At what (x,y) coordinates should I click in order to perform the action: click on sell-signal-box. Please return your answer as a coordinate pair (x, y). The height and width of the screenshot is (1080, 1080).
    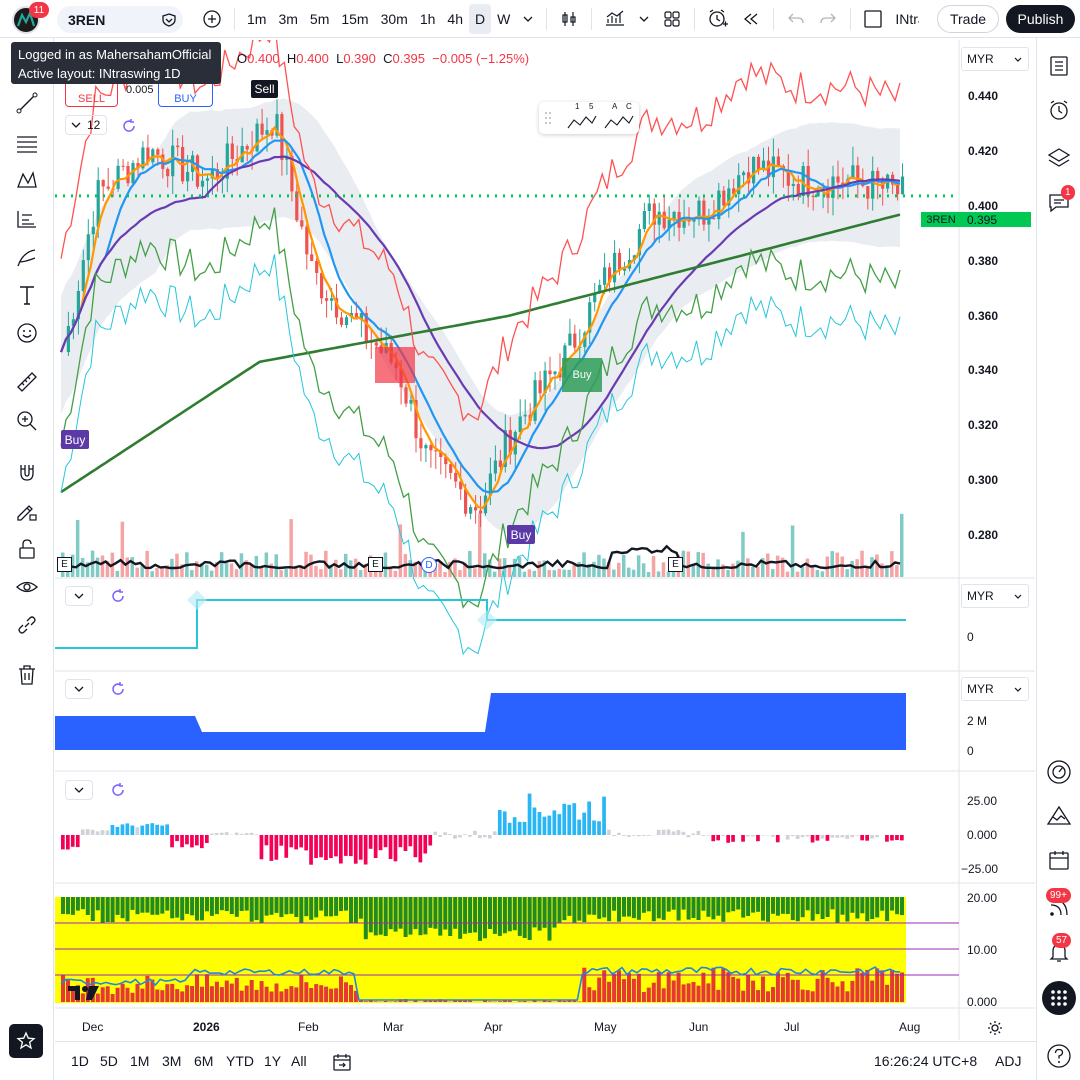
    Looking at the image, I should click on (395, 365).